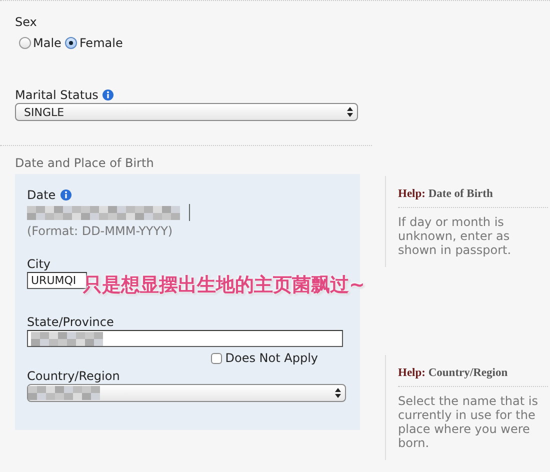 This screenshot has width=550, height=472. What do you see at coordinates (101, 43) in the screenshot?
I see `radio-label: Female` at bounding box center [101, 43].